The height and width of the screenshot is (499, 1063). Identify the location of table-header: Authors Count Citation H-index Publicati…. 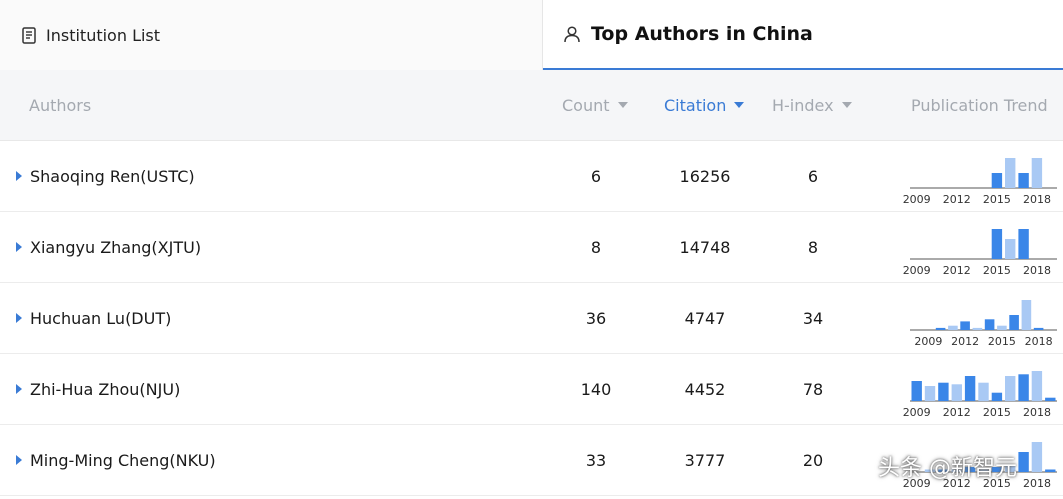
(531, 105).